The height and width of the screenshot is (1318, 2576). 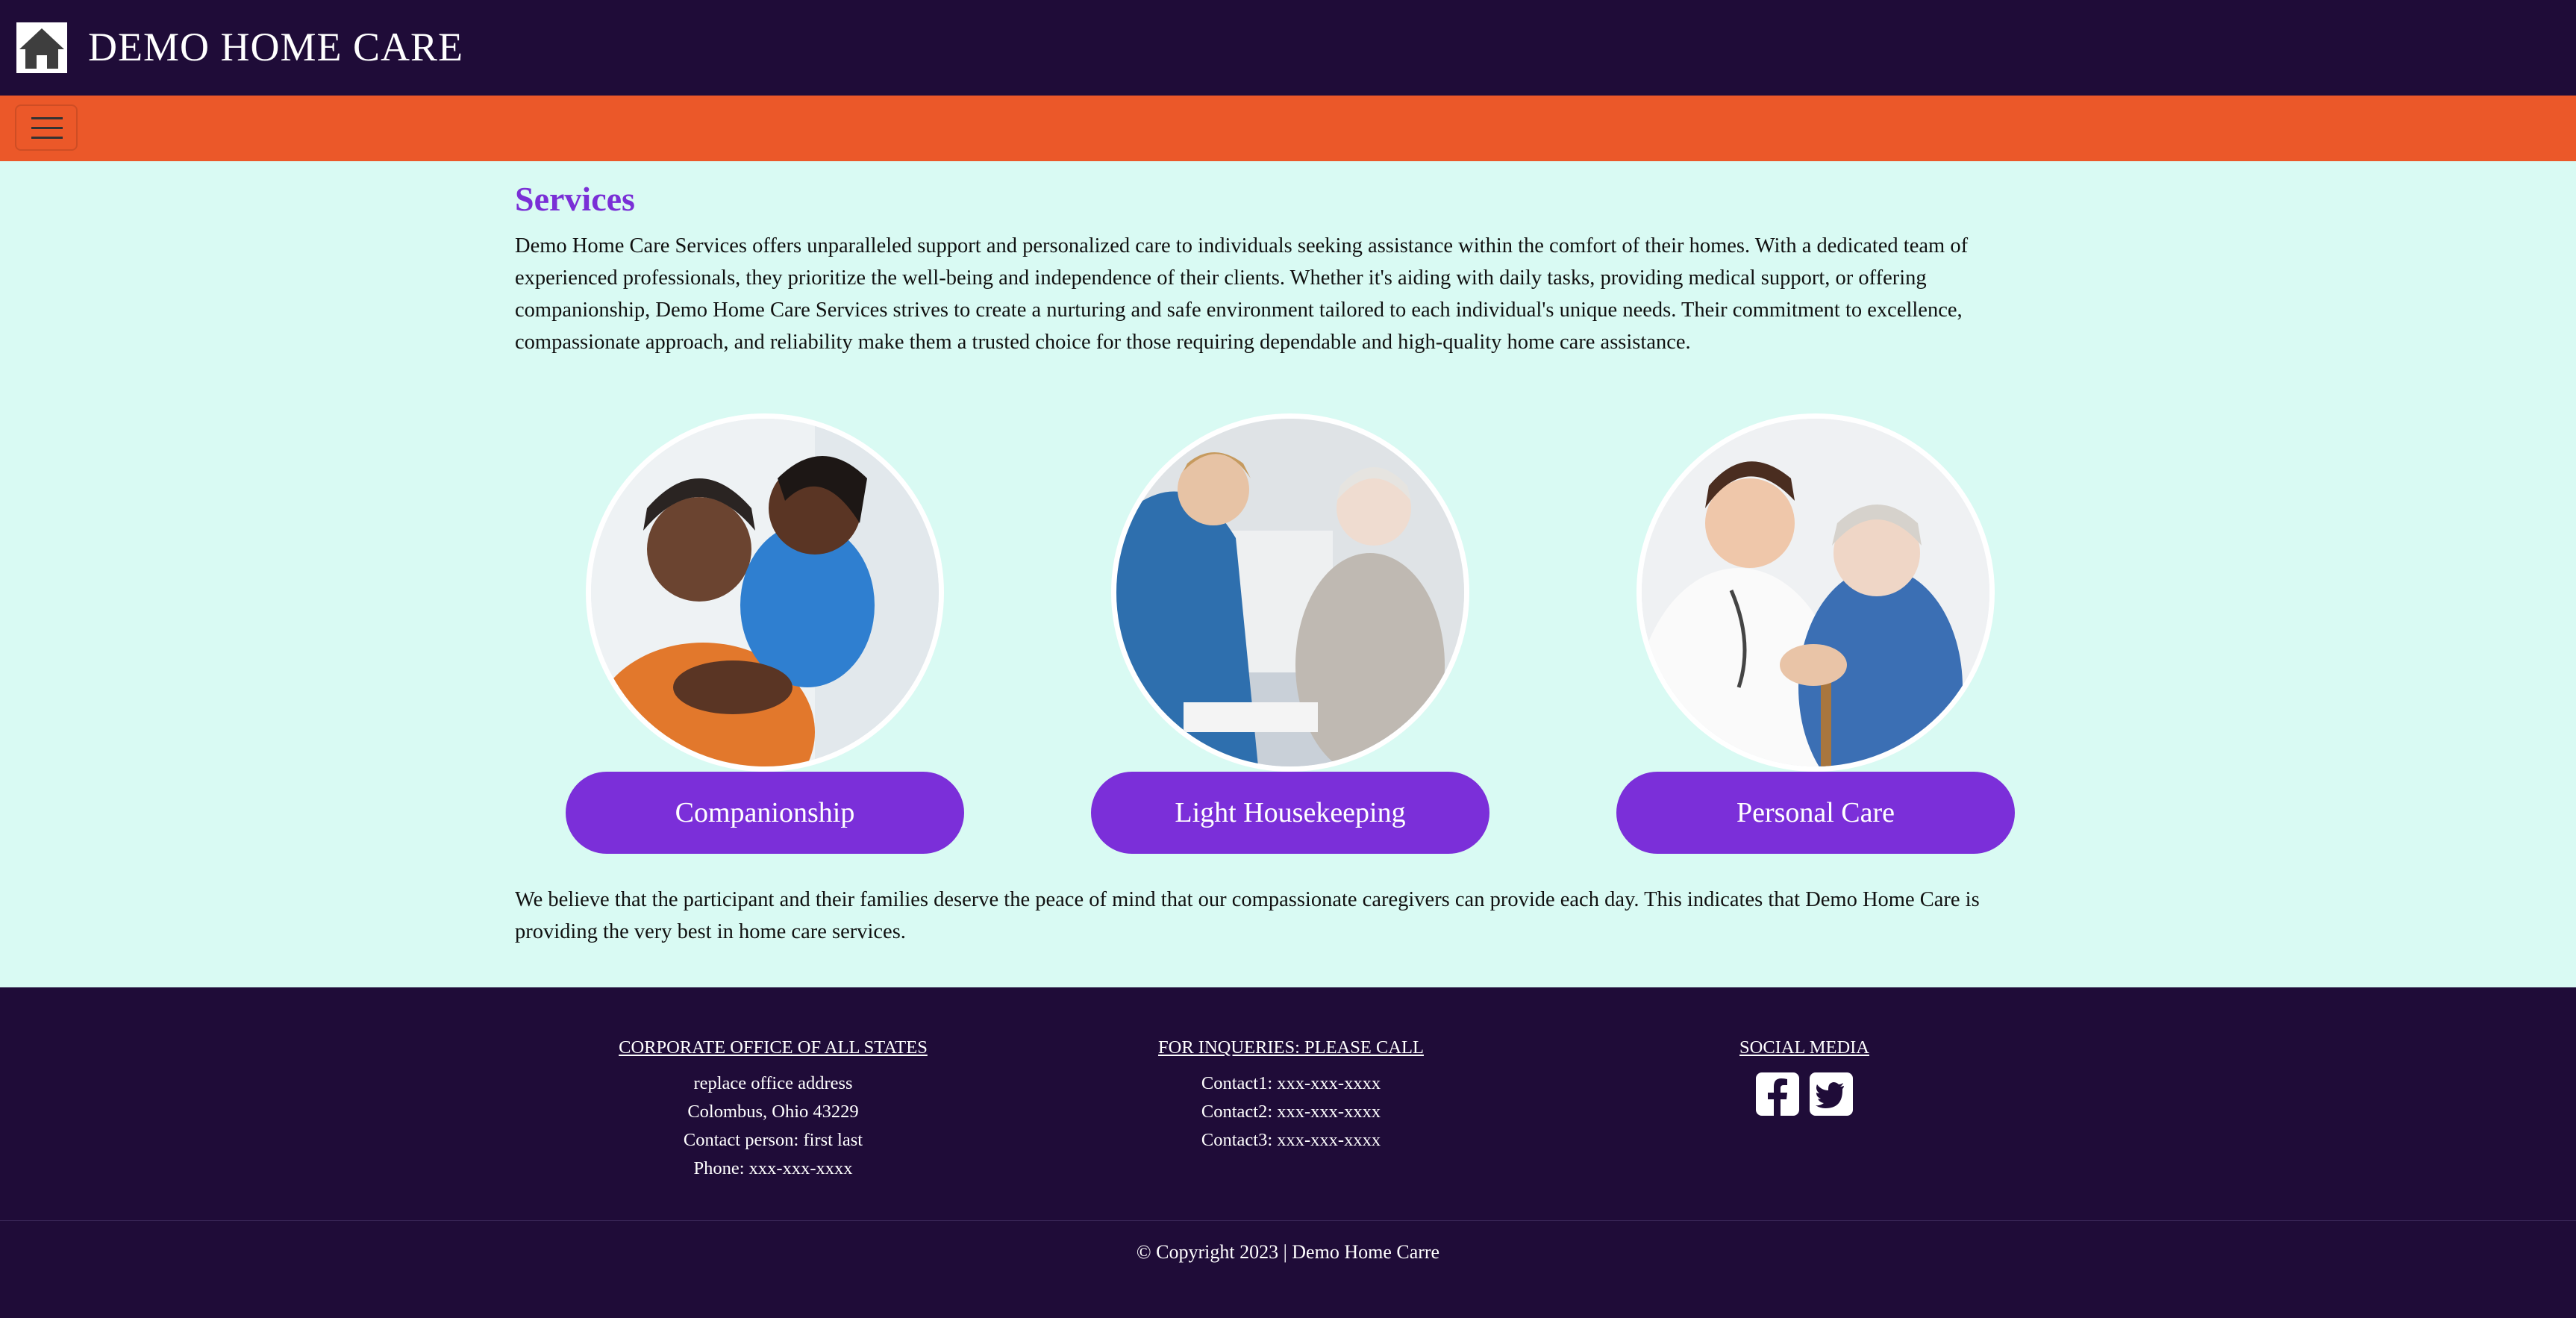 What do you see at coordinates (1815, 593) in the screenshot?
I see `personal-care-photo` at bounding box center [1815, 593].